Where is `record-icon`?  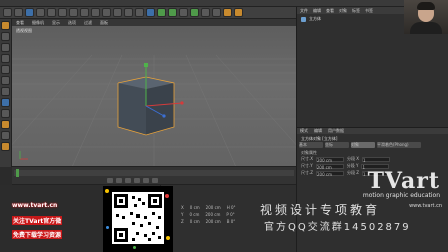
record-icon is located at coordinates (155, 180).